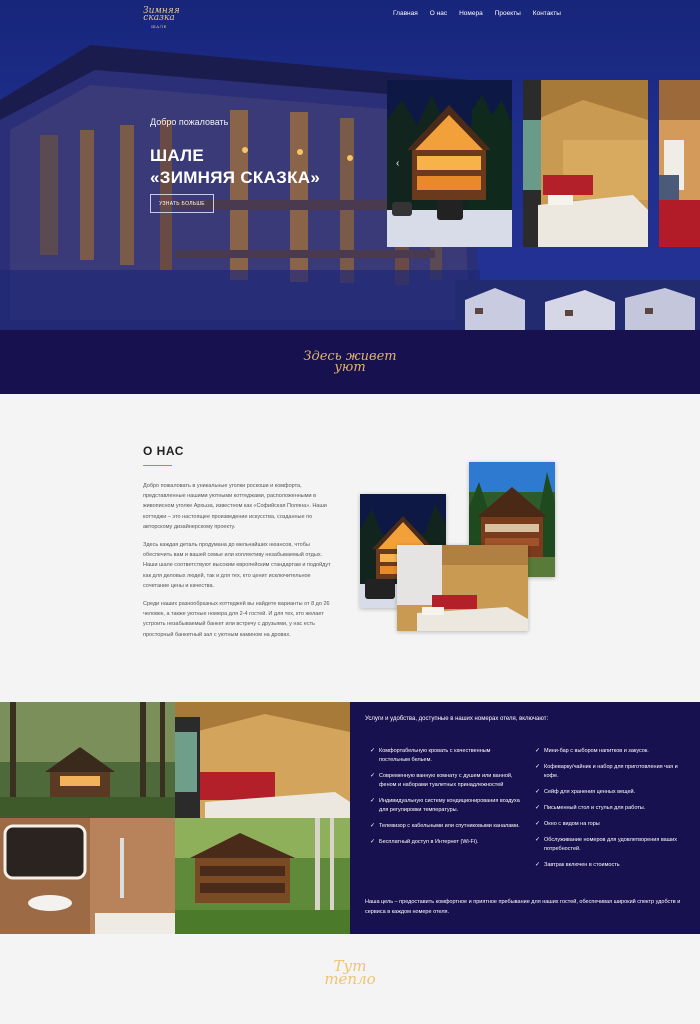 The width and height of the screenshot is (700, 1024). What do you see at coordinates (189, 122) in the screenshot?
I see `hero-welcome-text: Добро пожаловать` at bounding box center [189, 122].